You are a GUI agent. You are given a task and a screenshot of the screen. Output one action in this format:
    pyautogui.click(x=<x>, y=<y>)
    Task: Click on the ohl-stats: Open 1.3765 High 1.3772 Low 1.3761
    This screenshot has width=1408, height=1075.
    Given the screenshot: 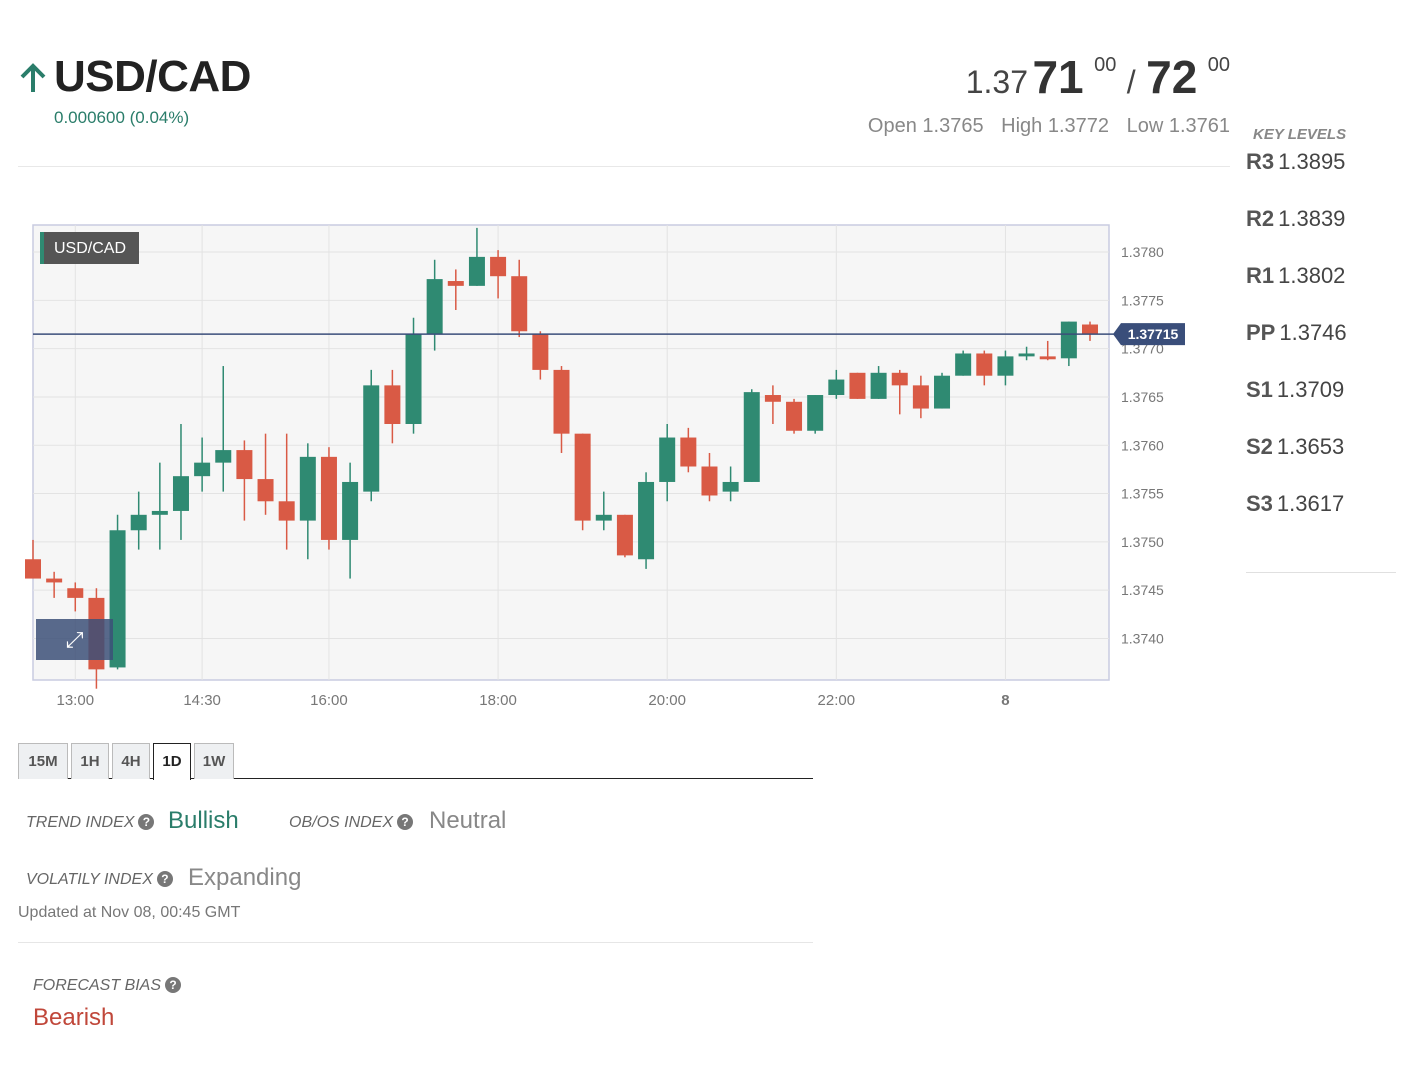 What is the action you would take?
    pyautogui.click(x=1043, y=126)
    